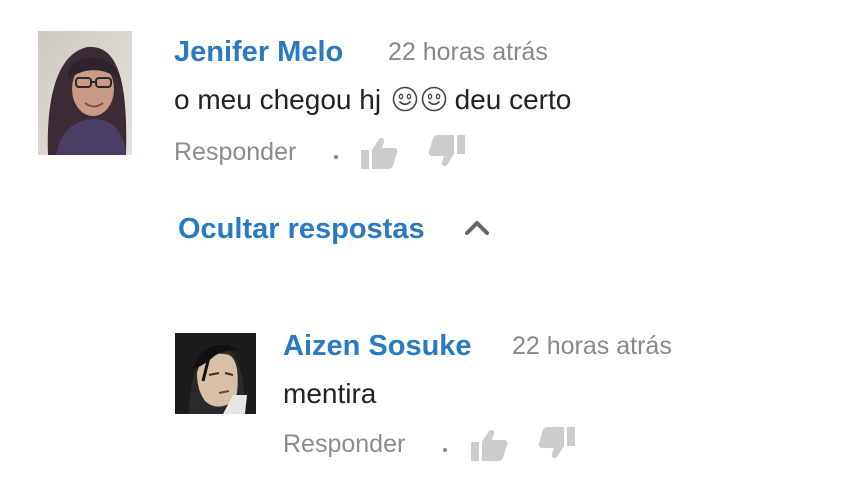 The height and width of the screenshot is (500, 854). I want to click on hide-replies-button: Ocultar respostas, so click(301, 229).